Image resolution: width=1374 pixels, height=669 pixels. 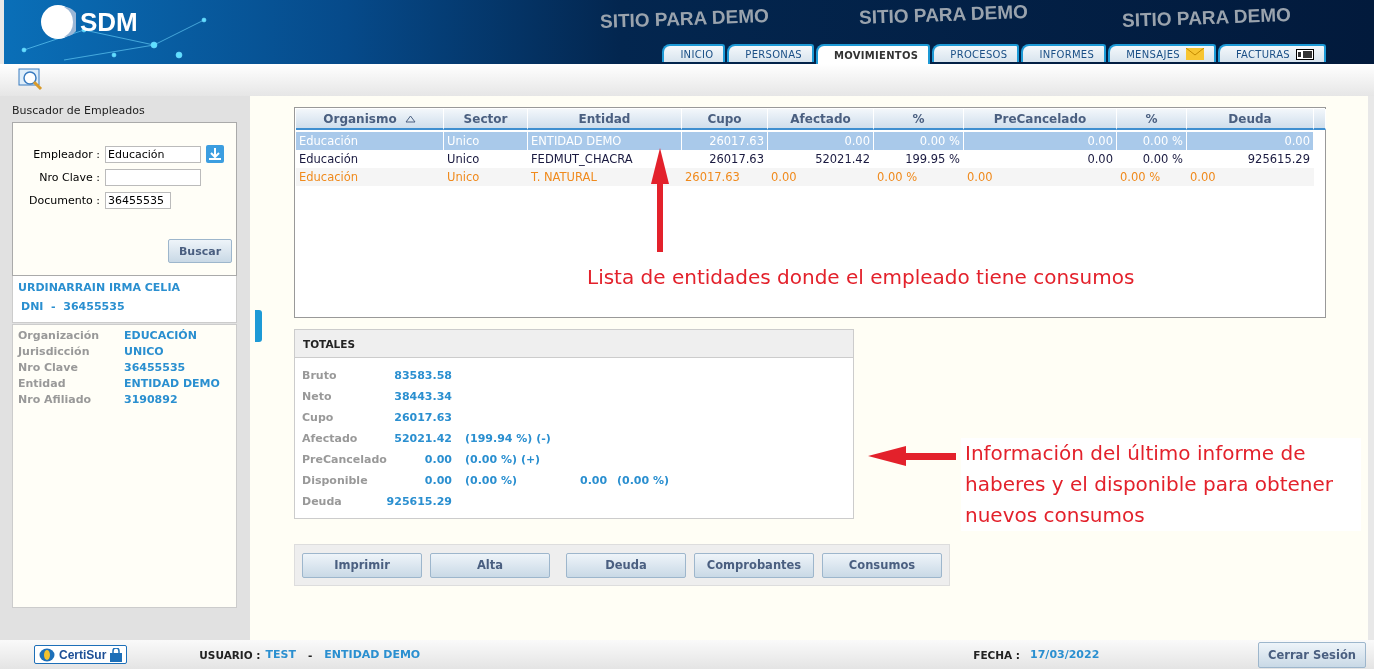 What do you see at coordinates (42, 383) in the screenshot?
I see `detail-label: Entidad` at bounding box center [42, 383].